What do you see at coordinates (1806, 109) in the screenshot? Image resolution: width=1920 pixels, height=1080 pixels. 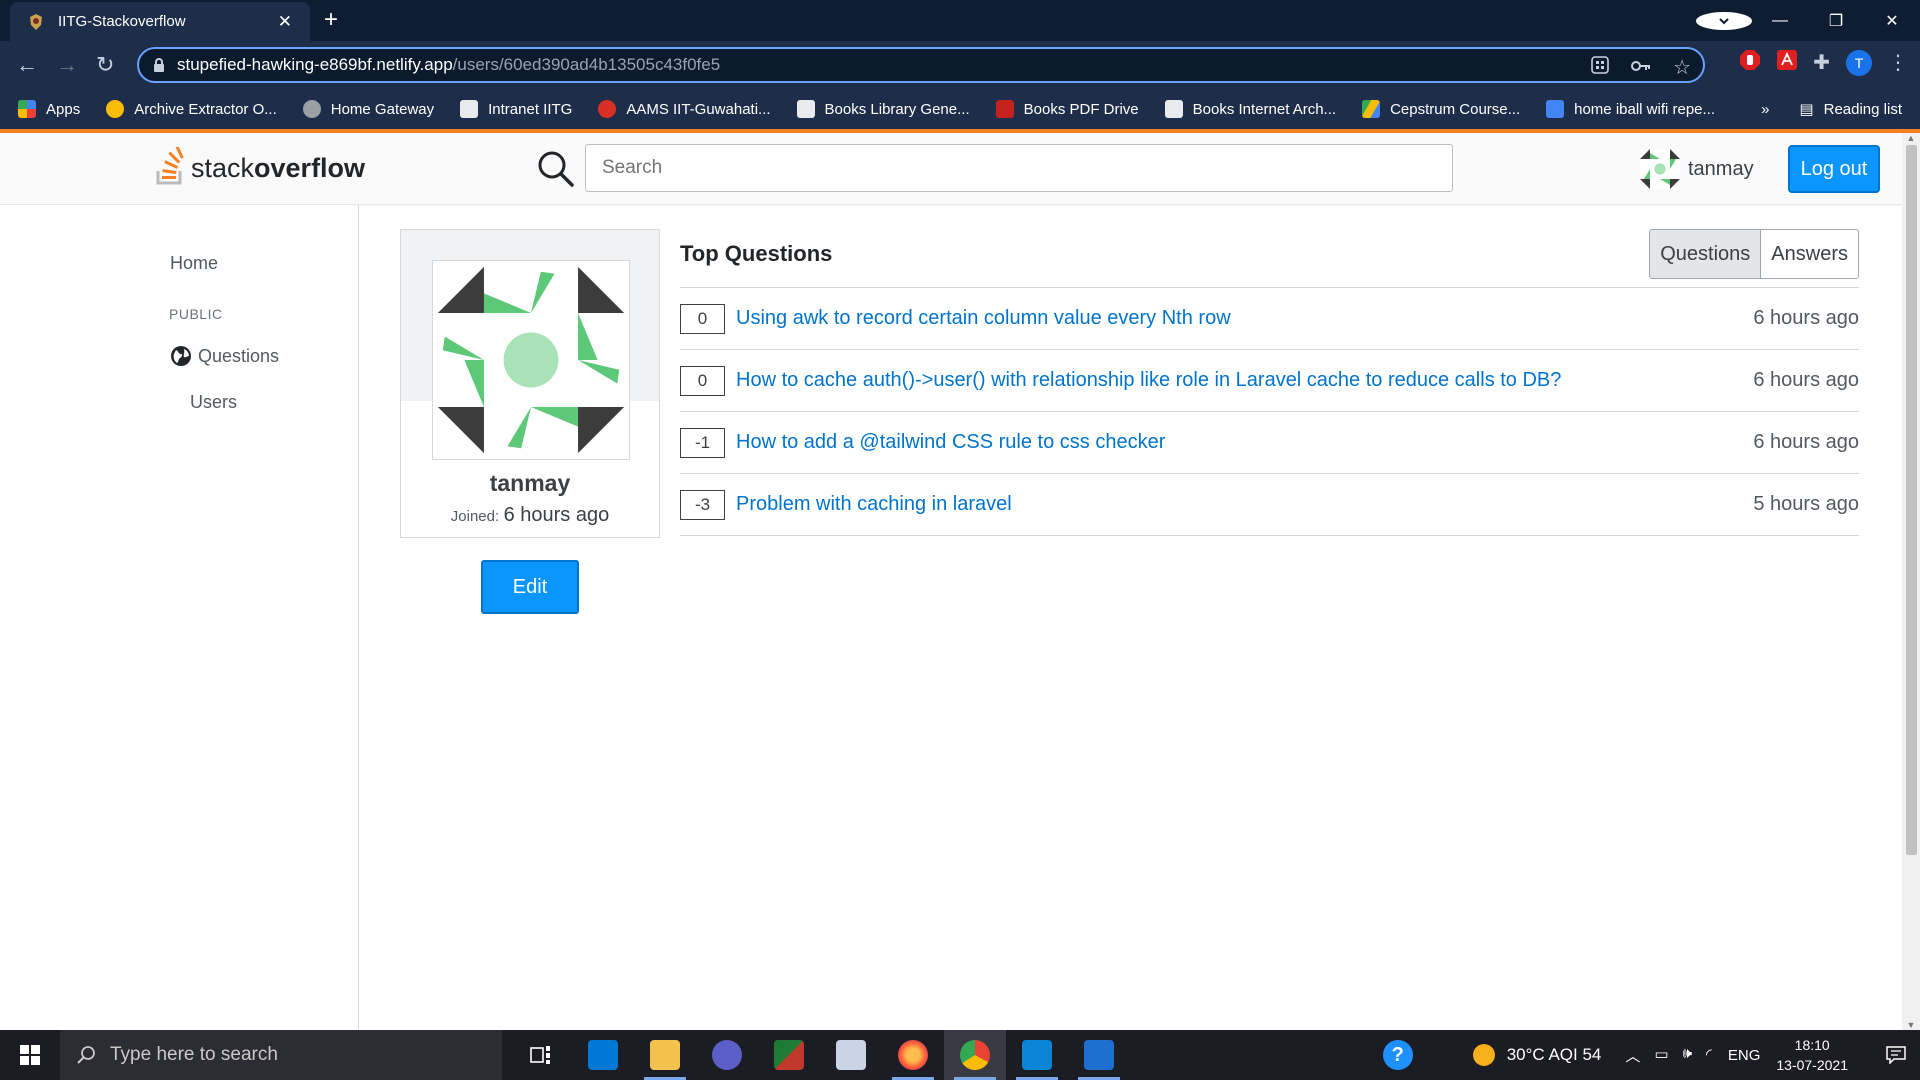 I see `reading-list-icon: ▤` at bounding box center [1806, 109].